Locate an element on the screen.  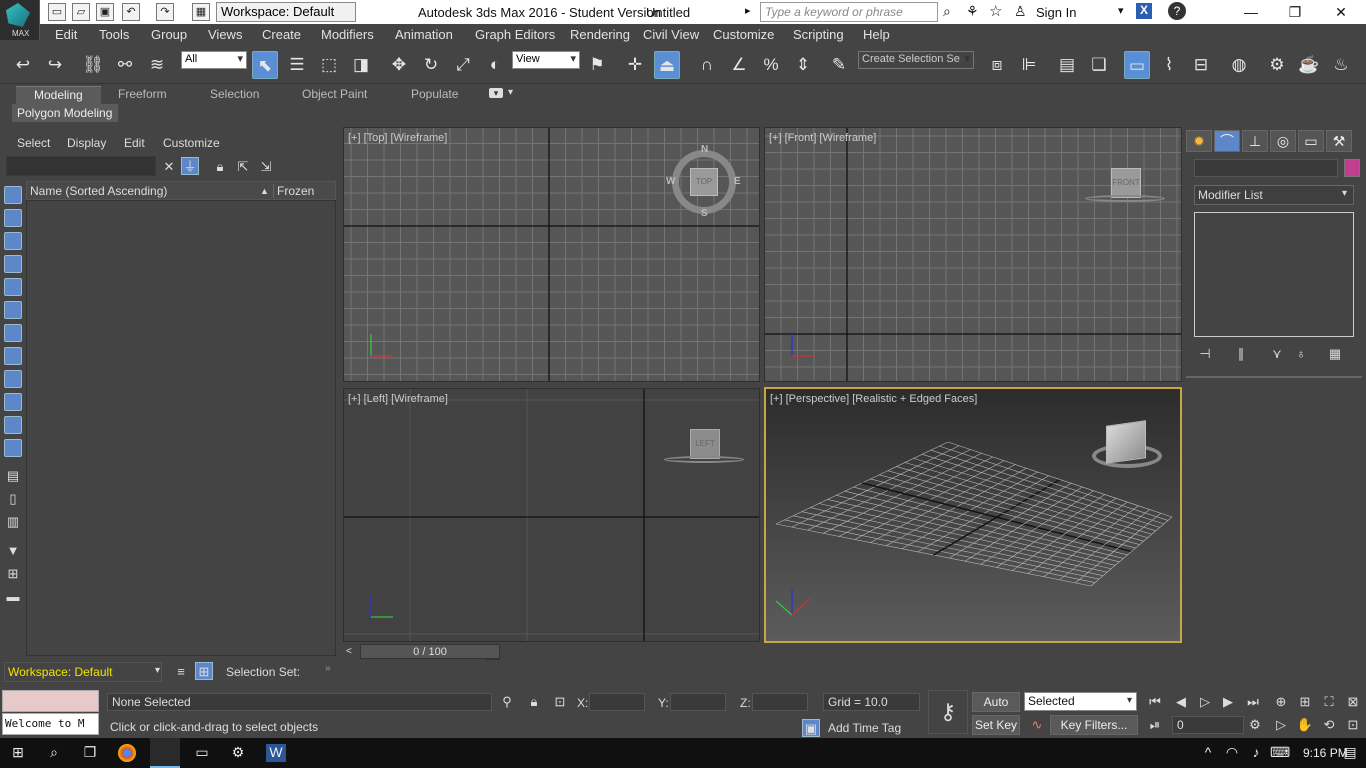
rectangular-selection-icon: ⬚ is located at coordinates (329, 65).